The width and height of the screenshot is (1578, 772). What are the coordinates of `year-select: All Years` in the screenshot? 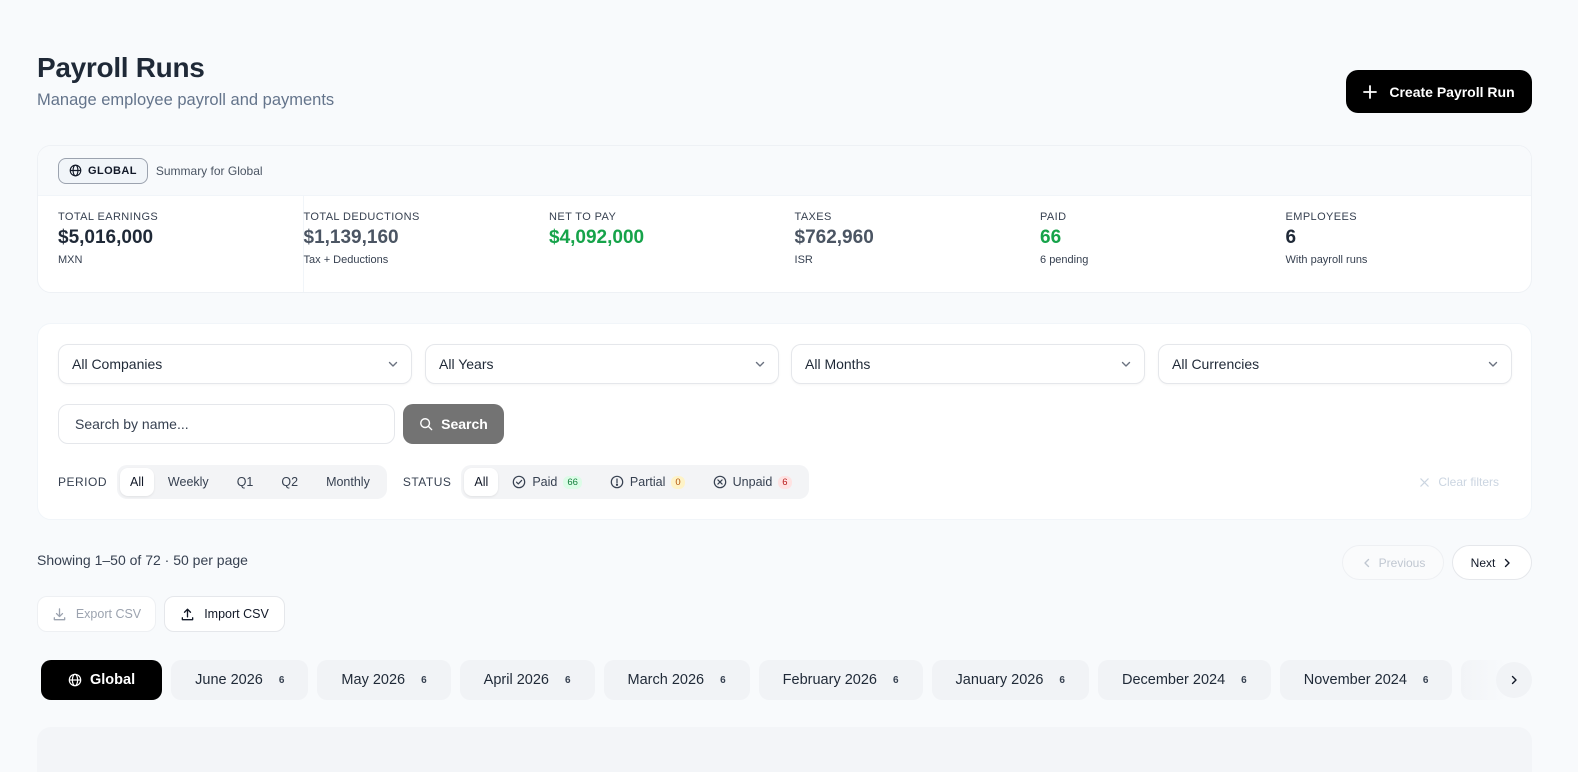 It's located at (602, 364).